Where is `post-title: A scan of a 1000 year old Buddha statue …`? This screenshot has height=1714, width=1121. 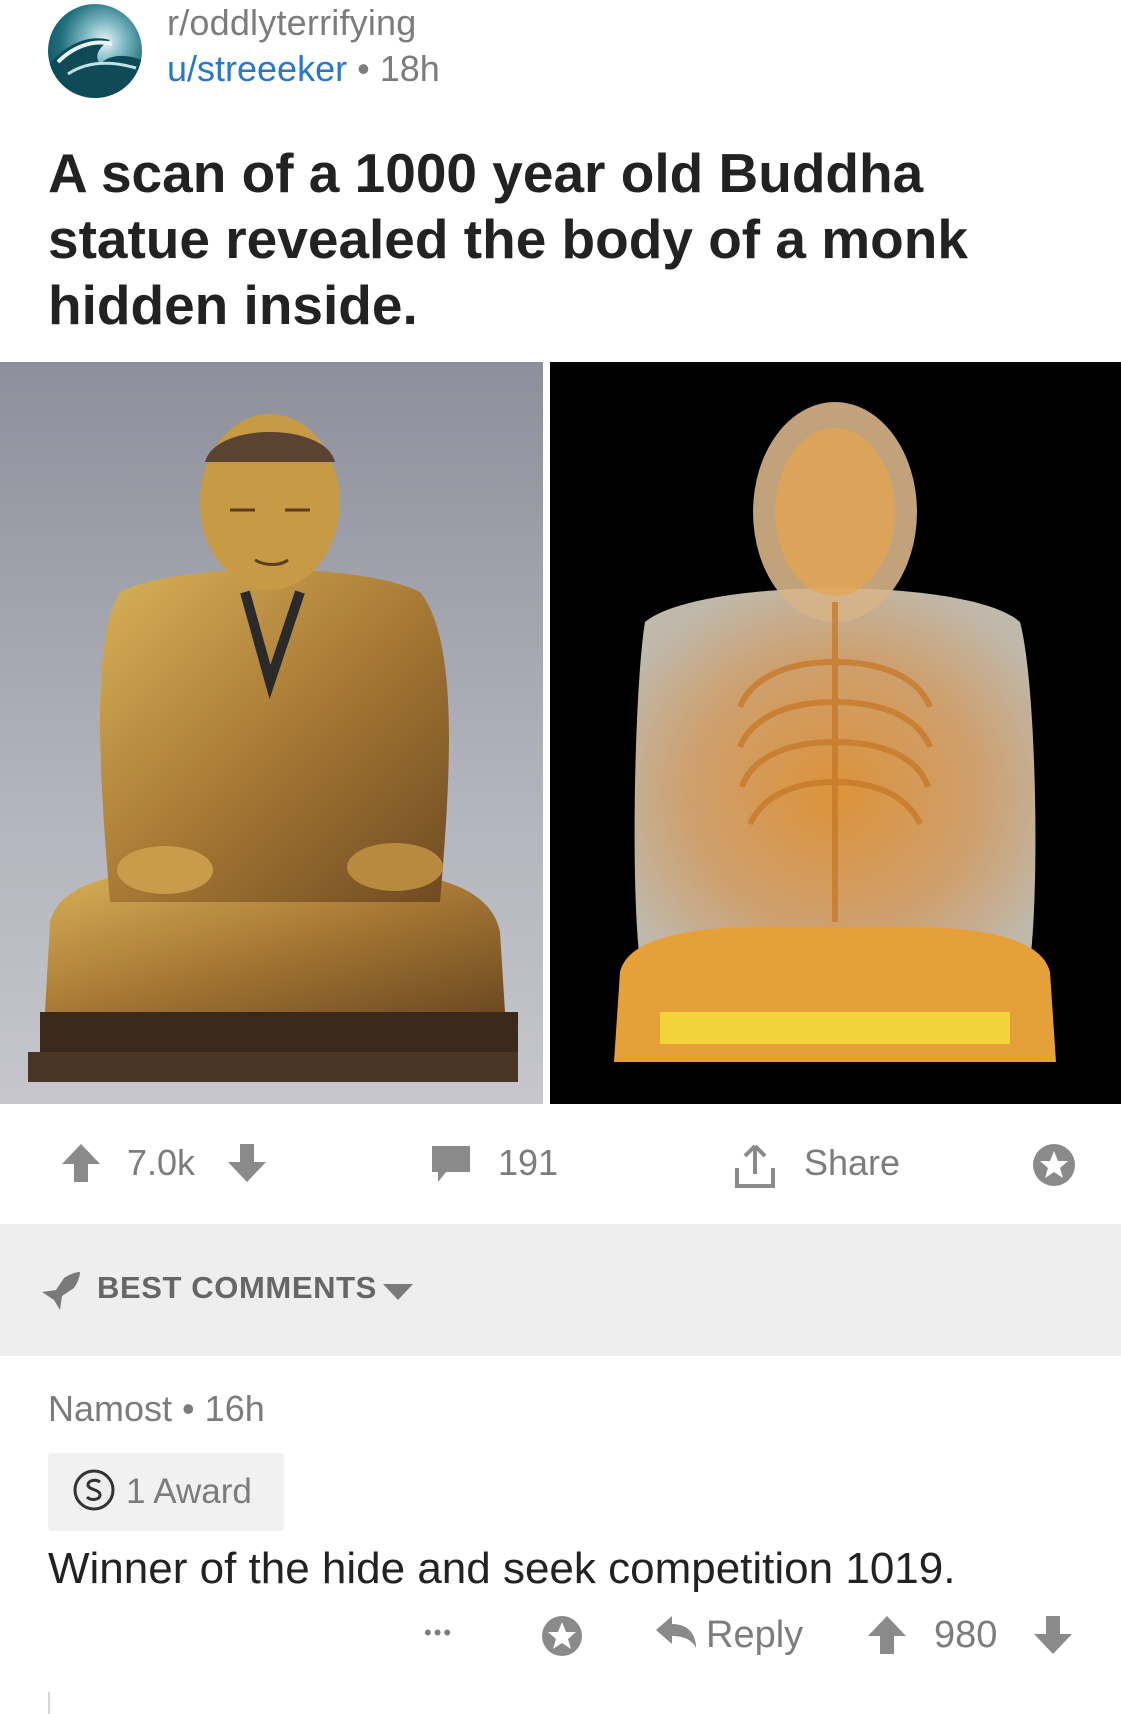
post-title: A scan of a 1000 year old Buddha statue … is located at coordinates (563, 239).